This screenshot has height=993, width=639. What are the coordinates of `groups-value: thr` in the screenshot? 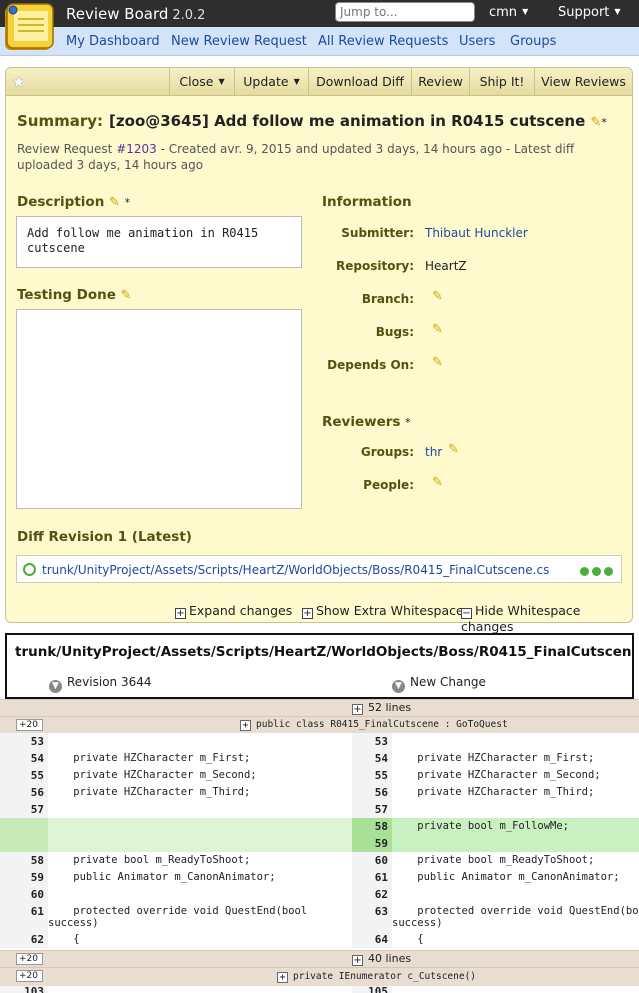 It's located at (433, 452).